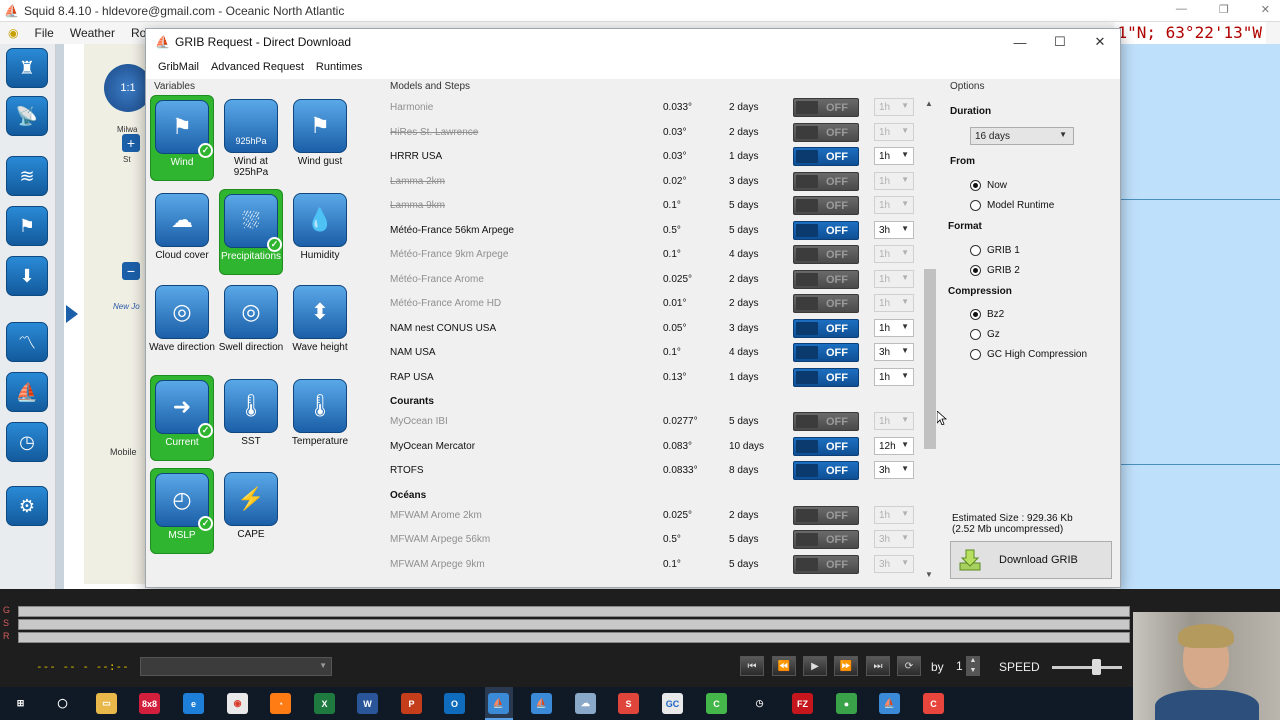 The height and width of the screenshot is (720, 1280). I want to click on wind-tool-icon: ⚑, so click(27, 226).